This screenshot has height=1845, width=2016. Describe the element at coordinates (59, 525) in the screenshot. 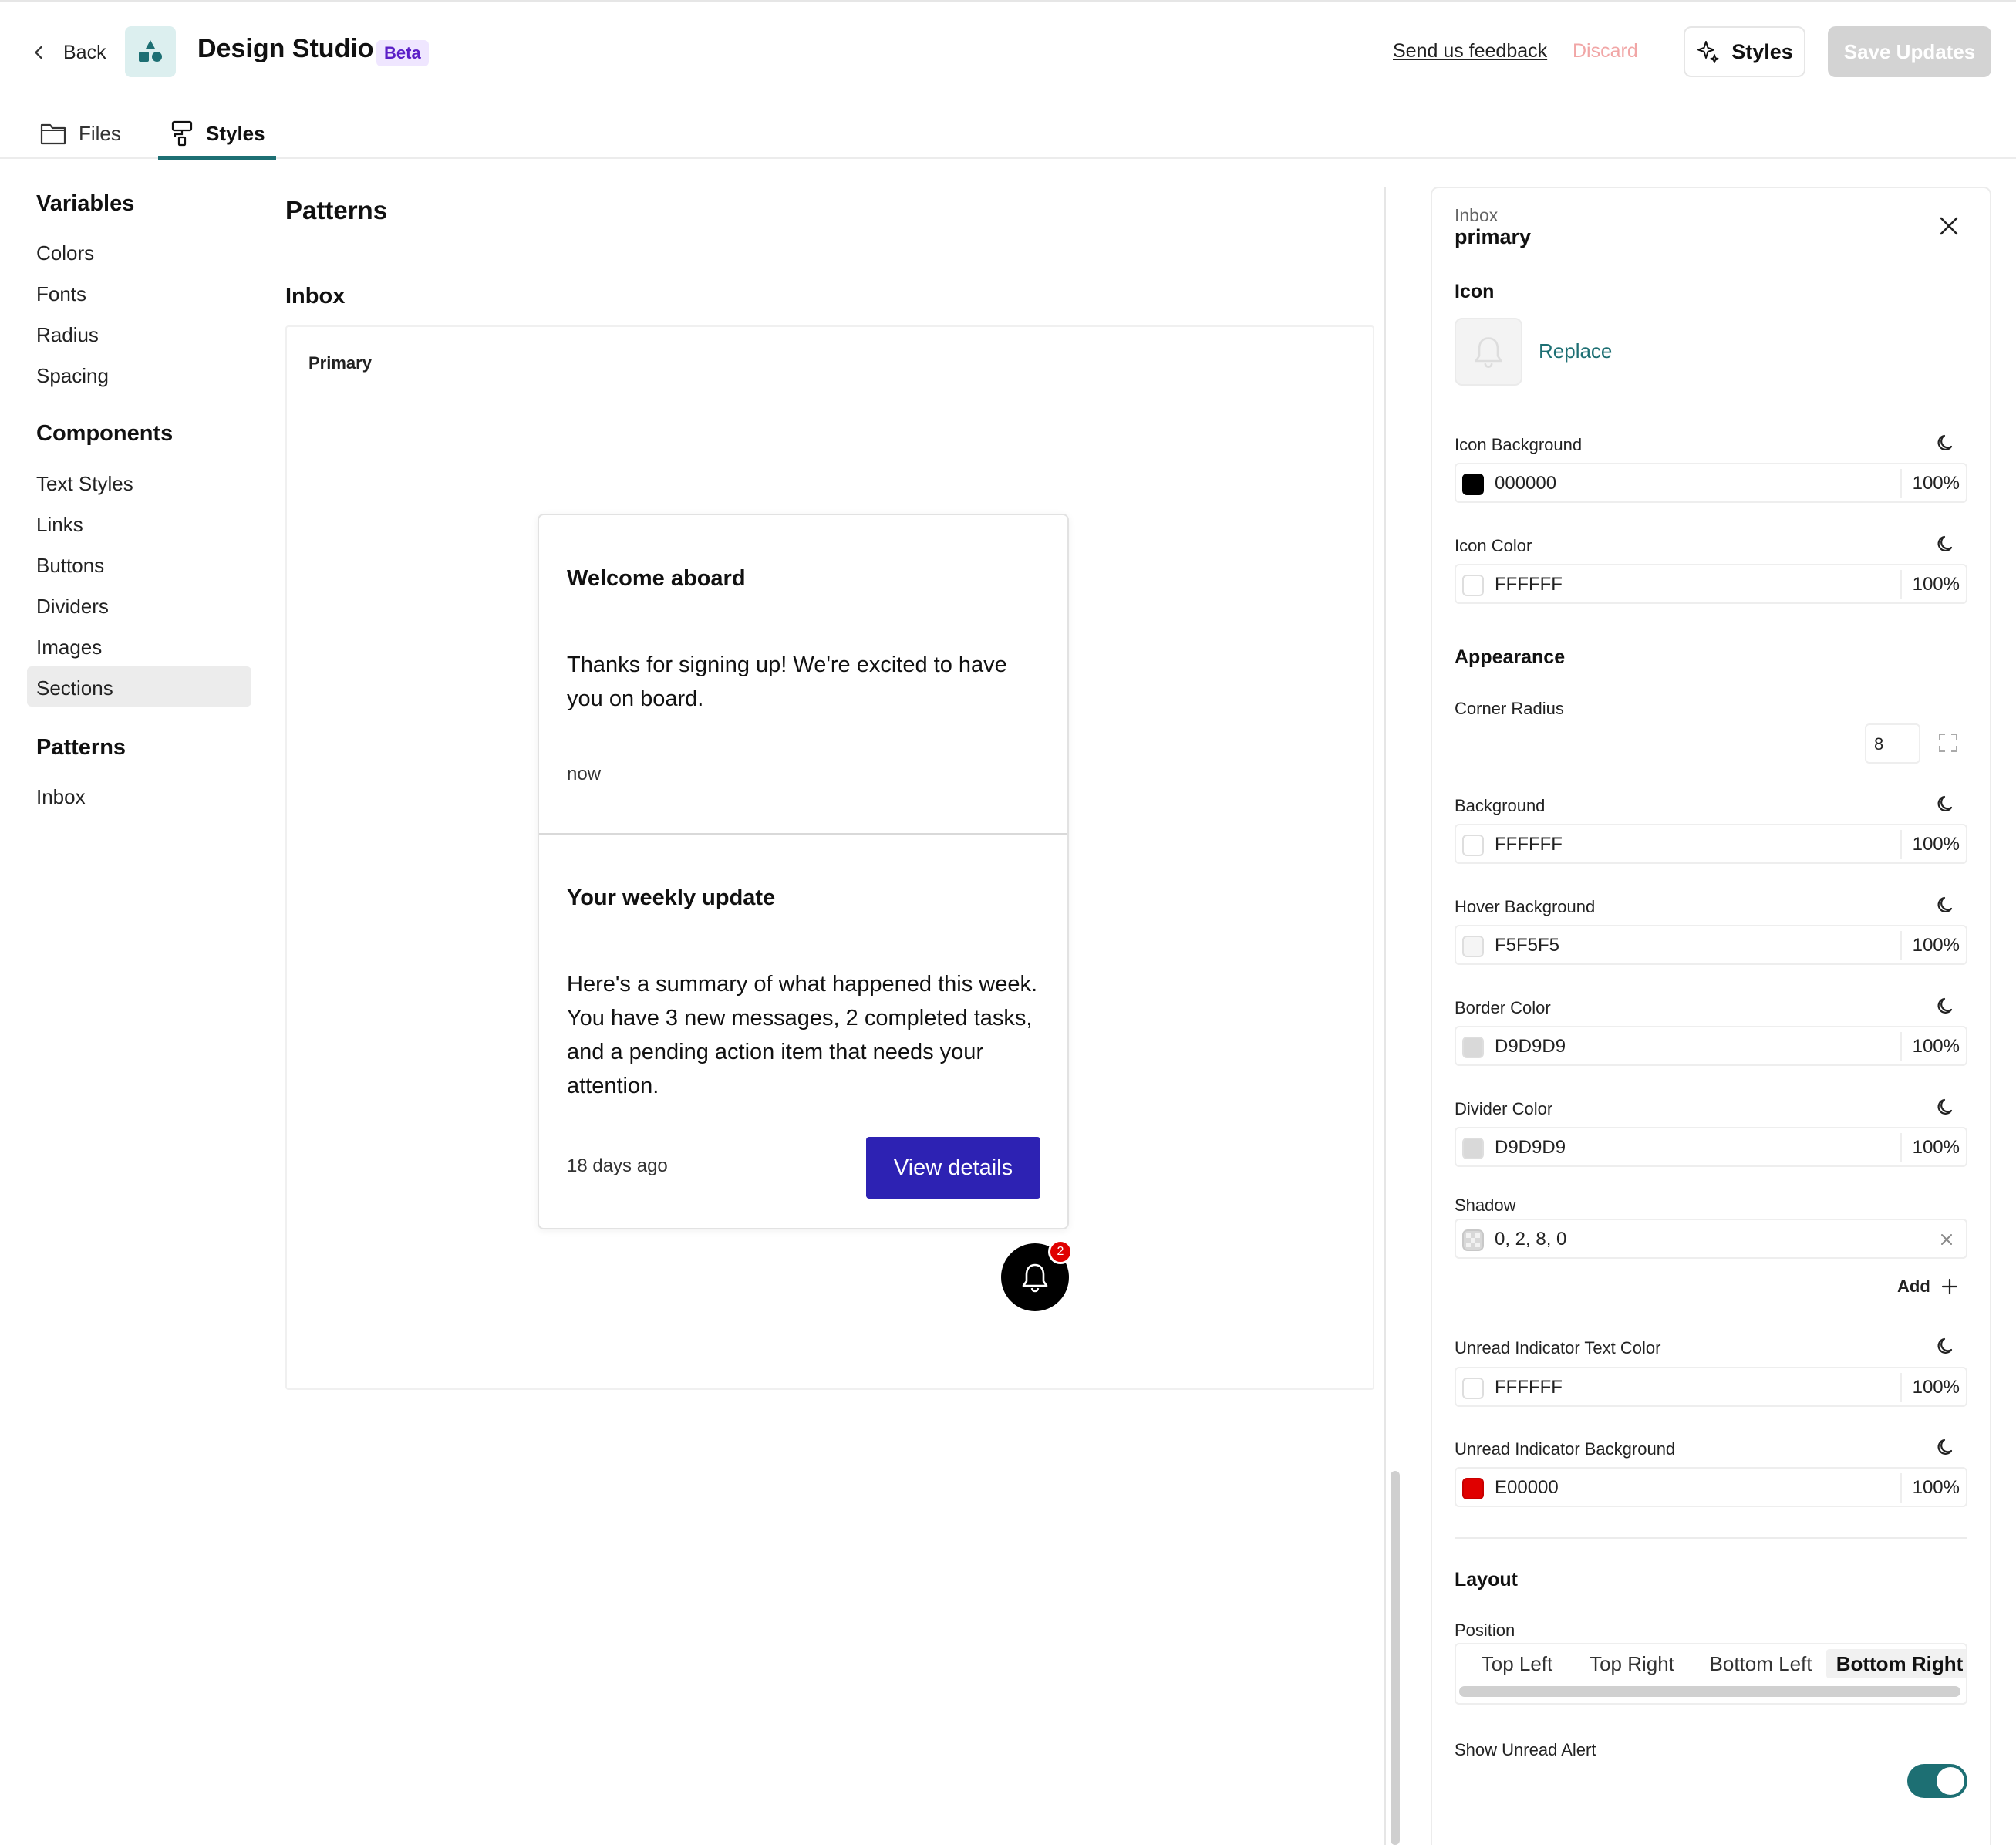

I see `sidebar-item-links: Links` at that location.